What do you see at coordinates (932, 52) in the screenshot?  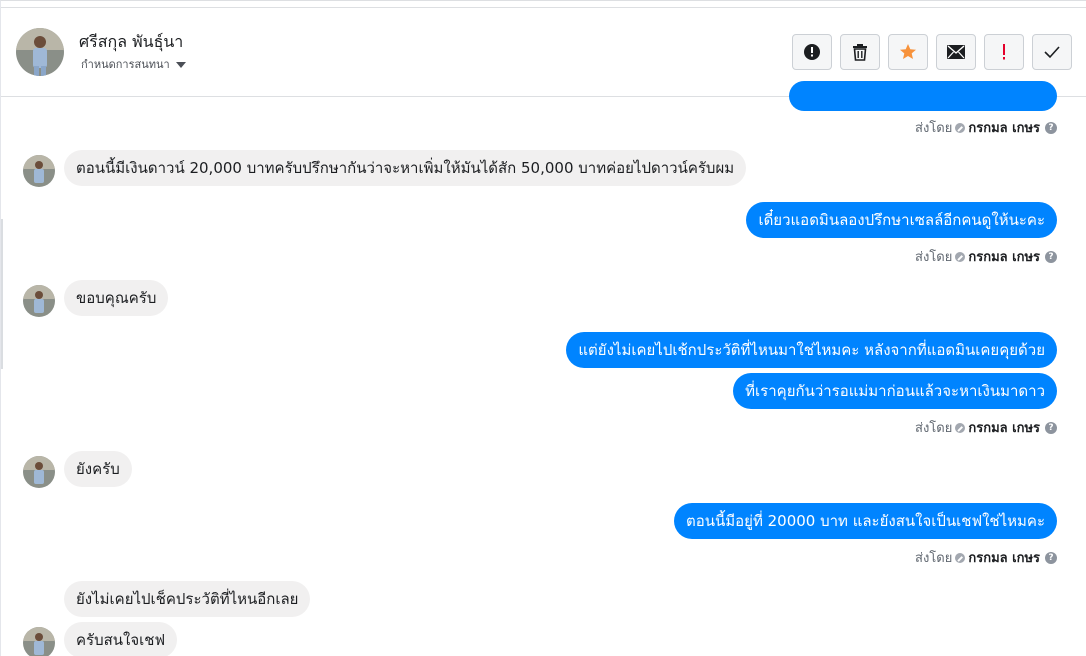 I see `action-toolbar` at bounding box center [932, 52].